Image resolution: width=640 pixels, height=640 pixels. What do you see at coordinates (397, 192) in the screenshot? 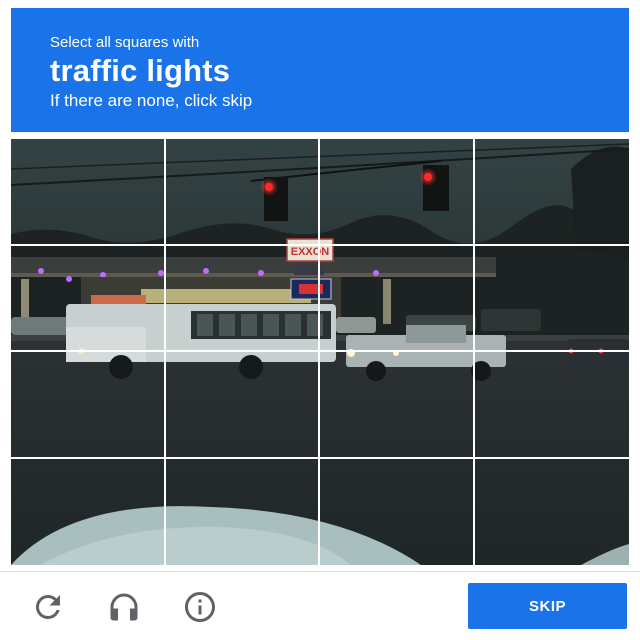
I see `grid-tile-r1-c3` at bounding box center [397, 192].